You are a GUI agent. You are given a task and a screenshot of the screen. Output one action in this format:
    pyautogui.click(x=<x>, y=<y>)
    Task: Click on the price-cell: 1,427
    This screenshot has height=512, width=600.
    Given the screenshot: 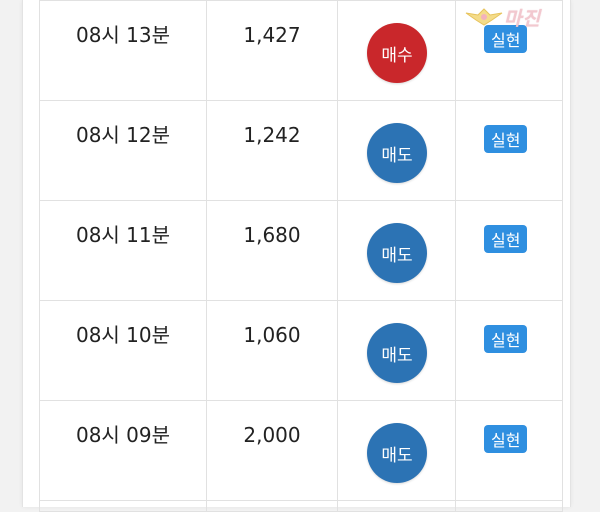 What is the action you would take?
    pyautogui.click(x=272, y=50)
    